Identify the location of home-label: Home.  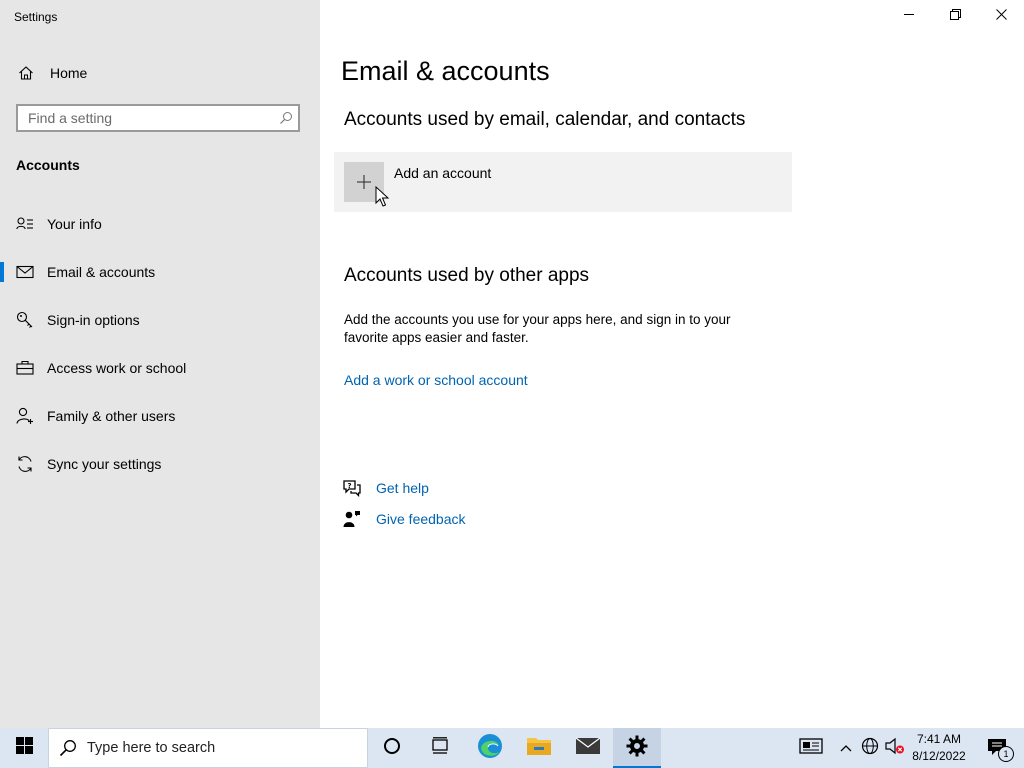
(69, 73).